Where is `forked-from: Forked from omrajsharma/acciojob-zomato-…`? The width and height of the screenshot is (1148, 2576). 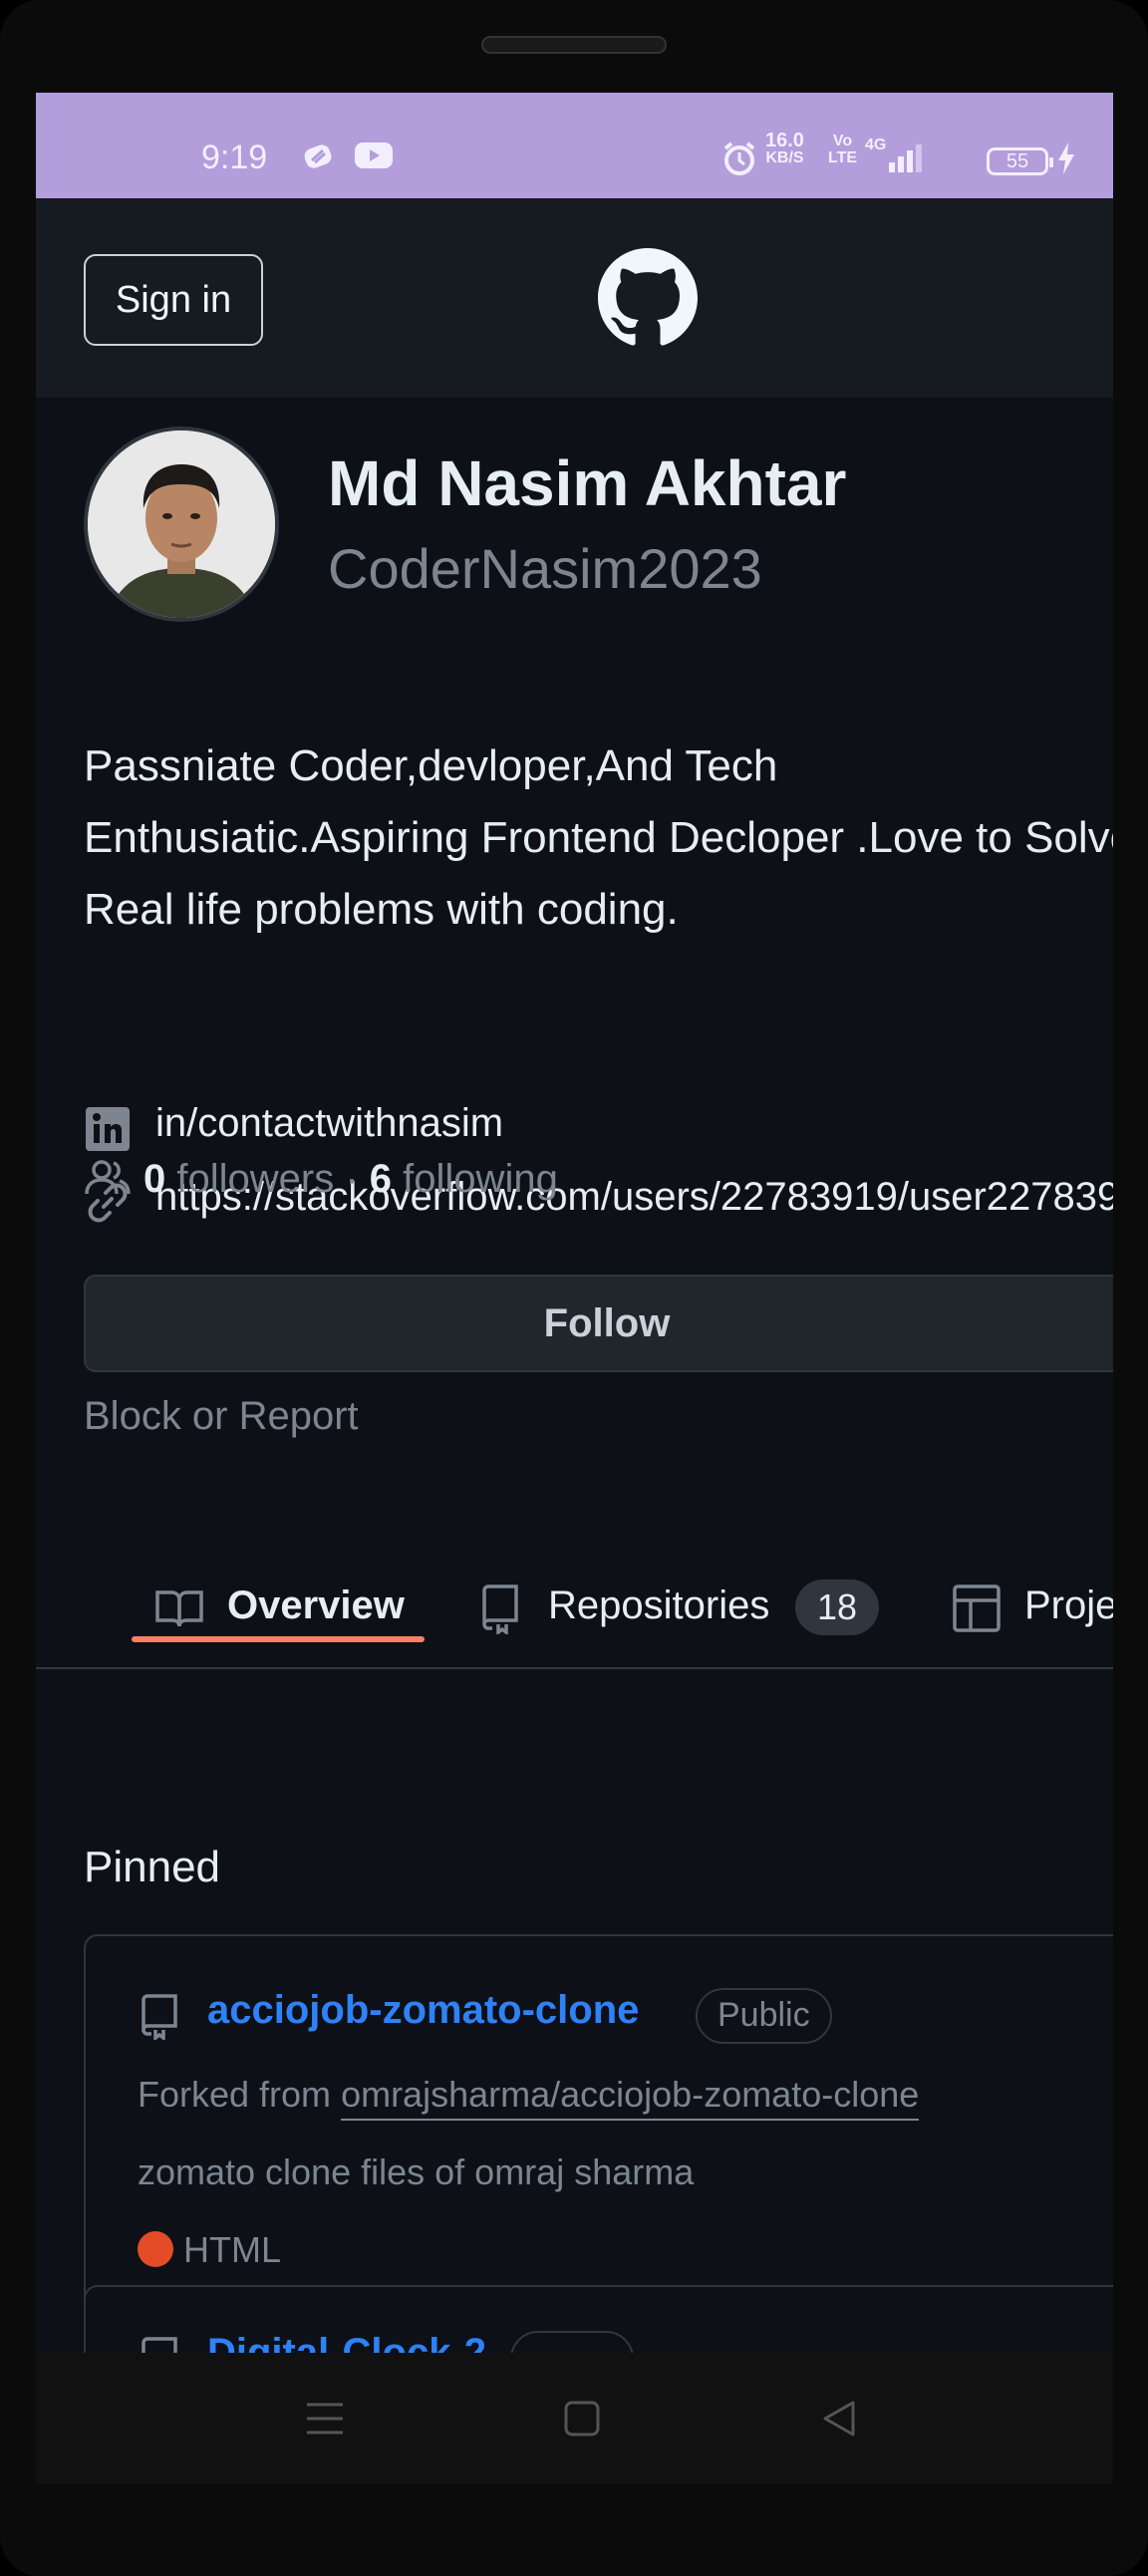 forked-from: Forked from omrajsharma/acciojob-zomato-… is located at coordinates (529, 2097).